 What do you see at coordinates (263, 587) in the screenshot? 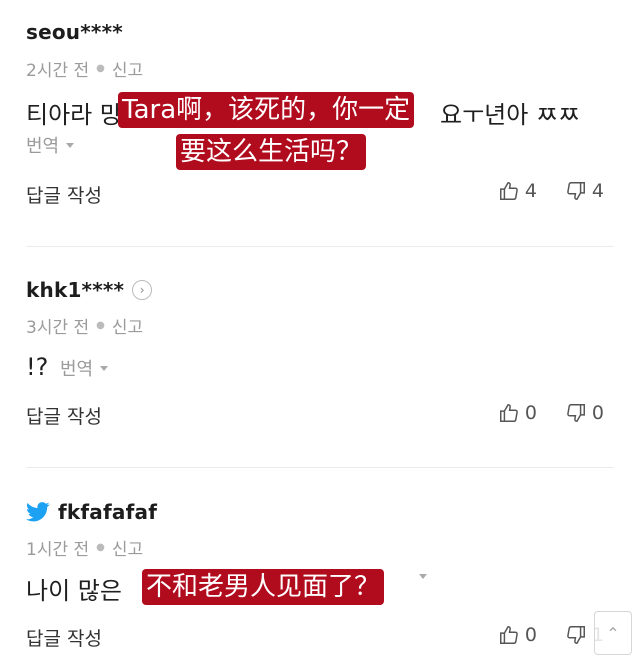
I see `translation-overlay: 不和老男人见面了？` at bounding box center [263, 587].